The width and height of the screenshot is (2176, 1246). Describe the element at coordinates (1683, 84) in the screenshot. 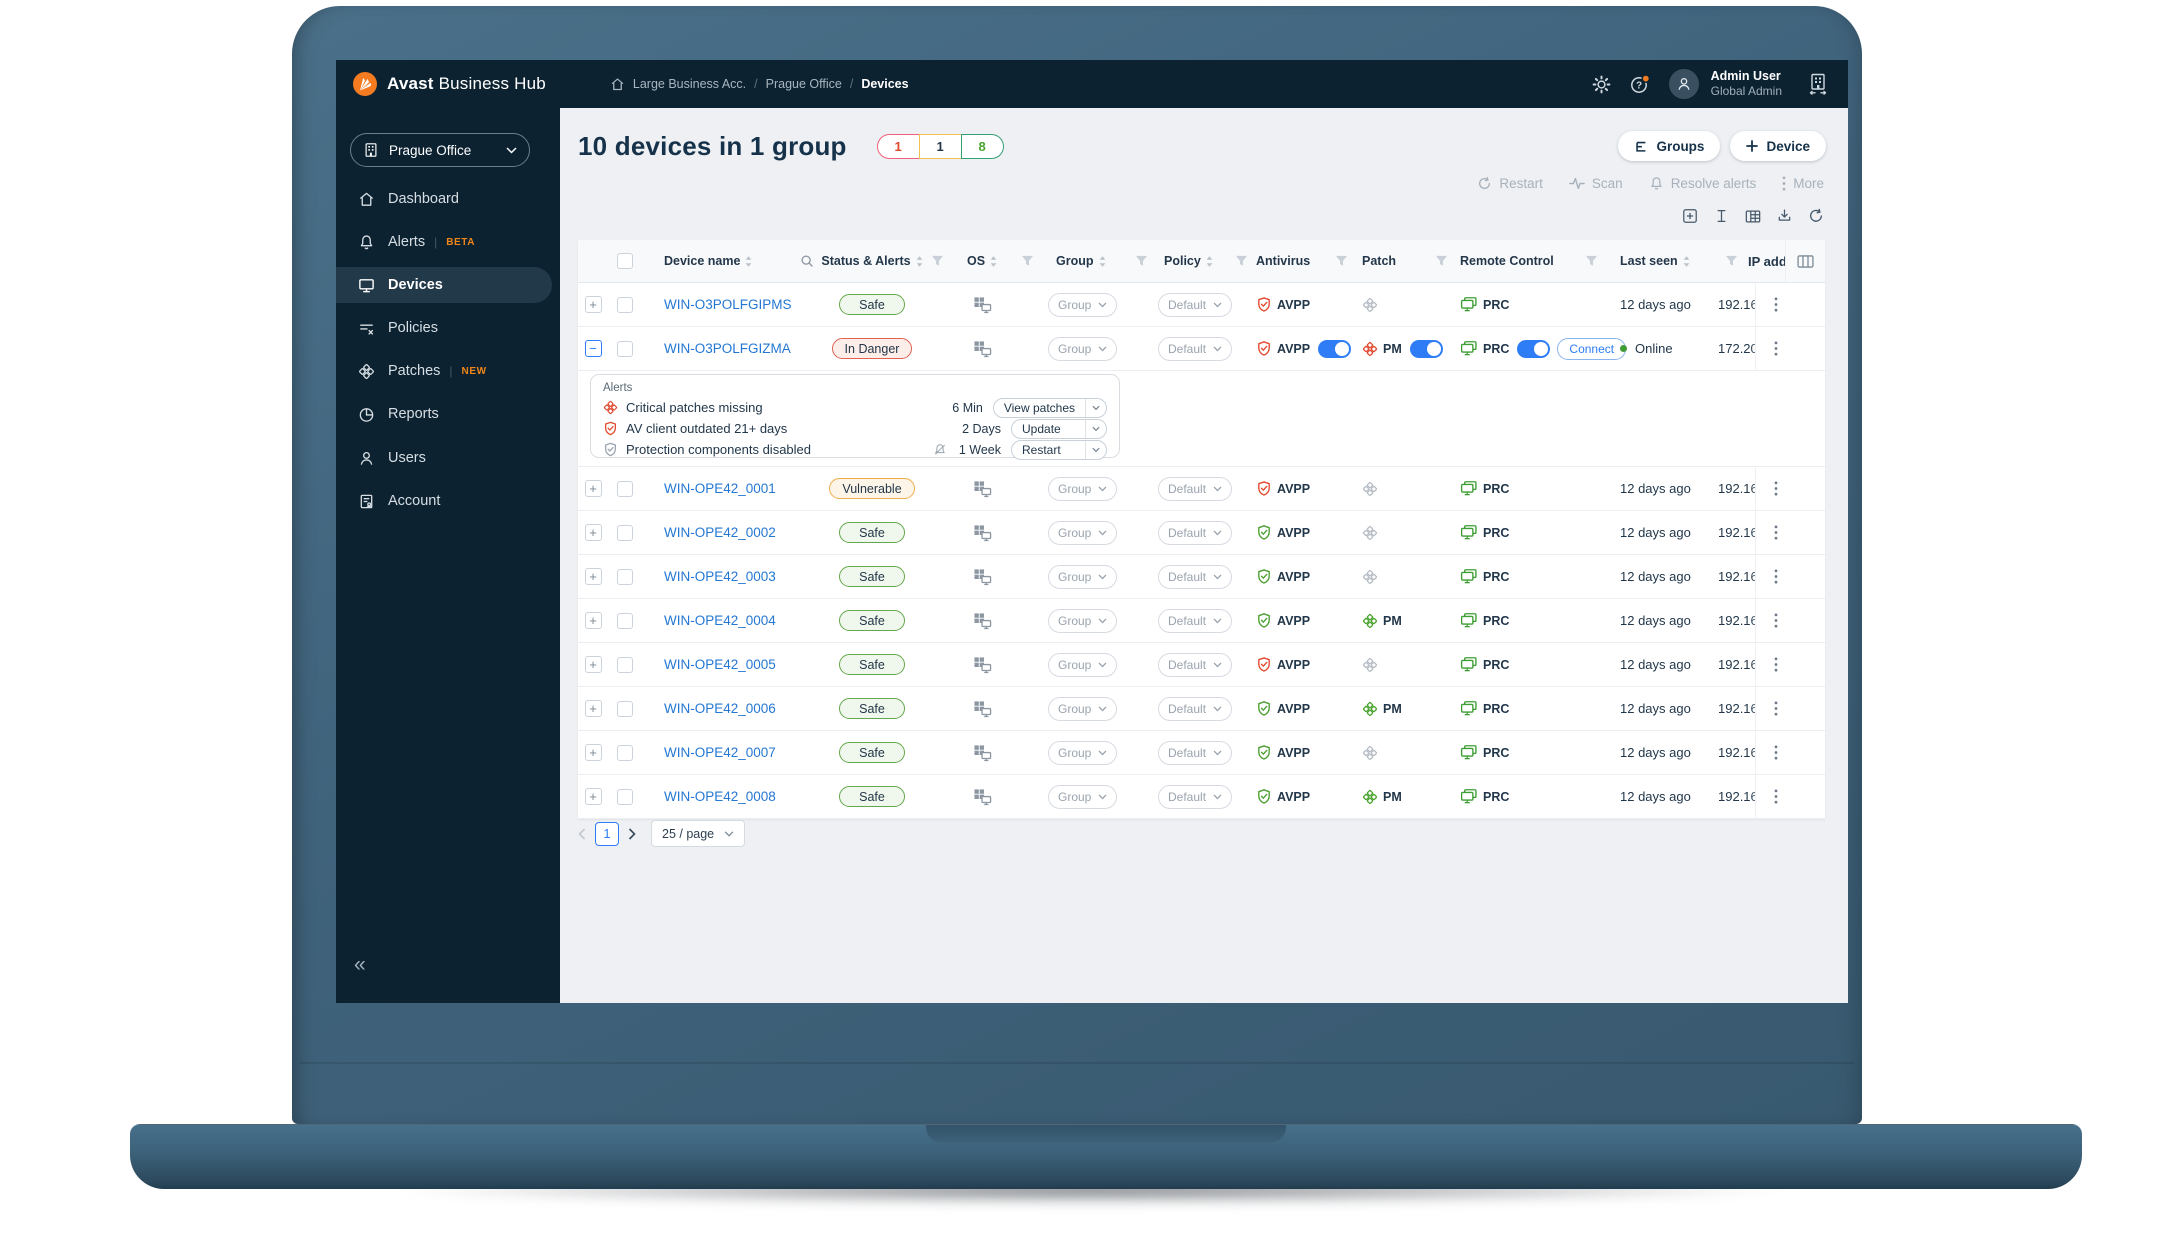

I see `avatar` at that location.